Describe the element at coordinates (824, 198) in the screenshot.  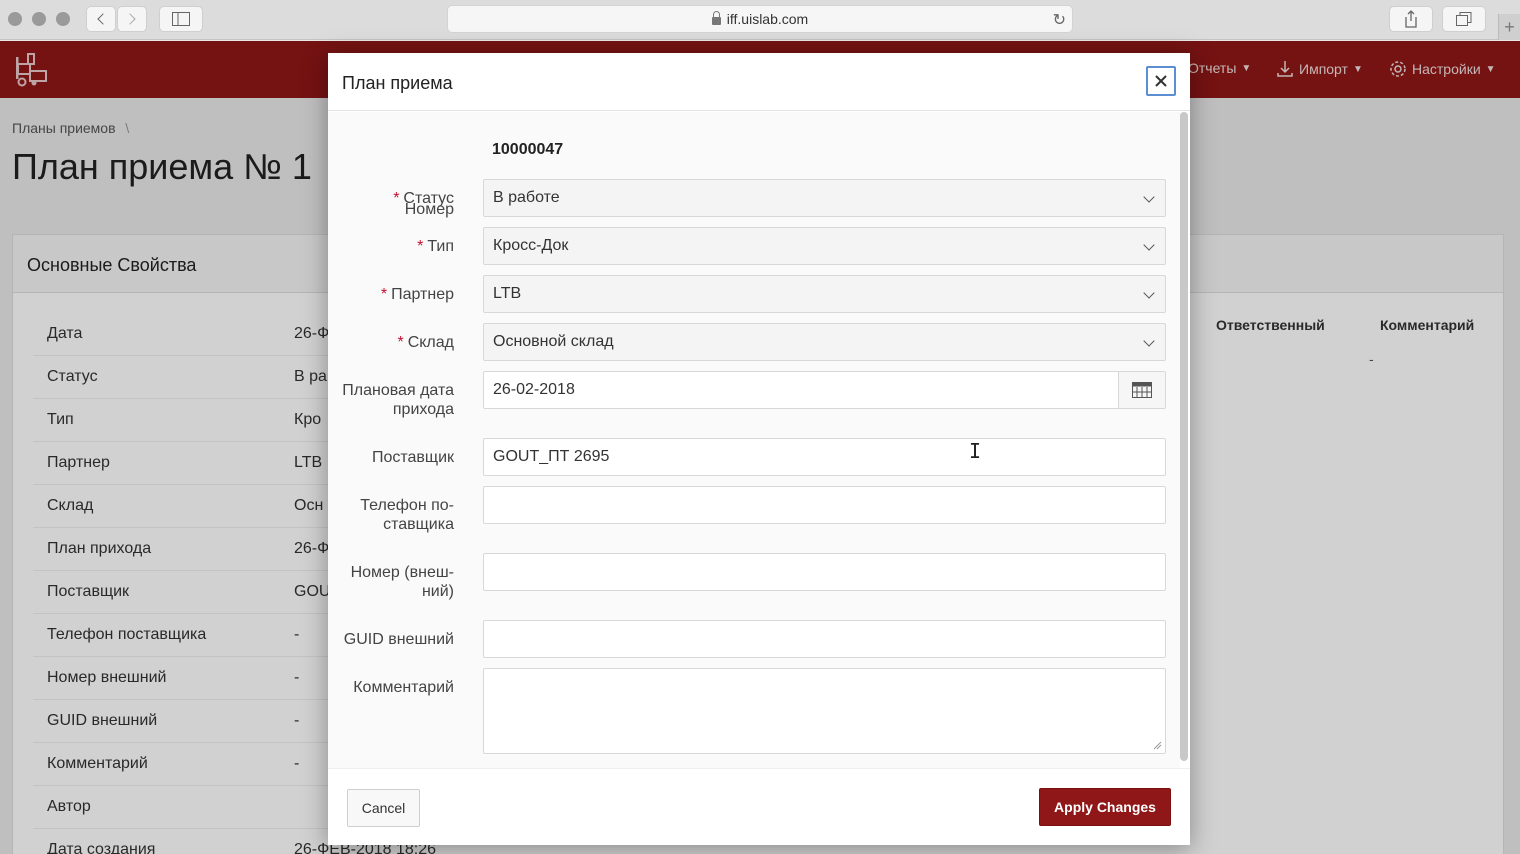
I see `status-select: В работе` at that location.